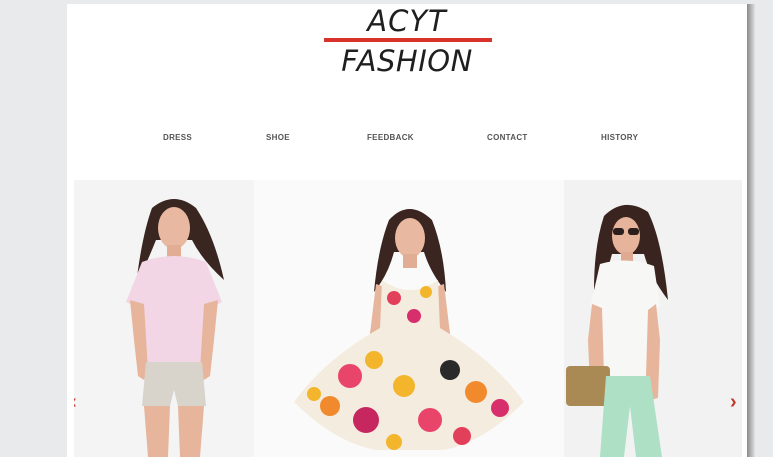 The height and width of the screenshot is (457, 773). Describe the element at coordinates (408, 40) in the screenshot. I see `logo-divider` at that location.